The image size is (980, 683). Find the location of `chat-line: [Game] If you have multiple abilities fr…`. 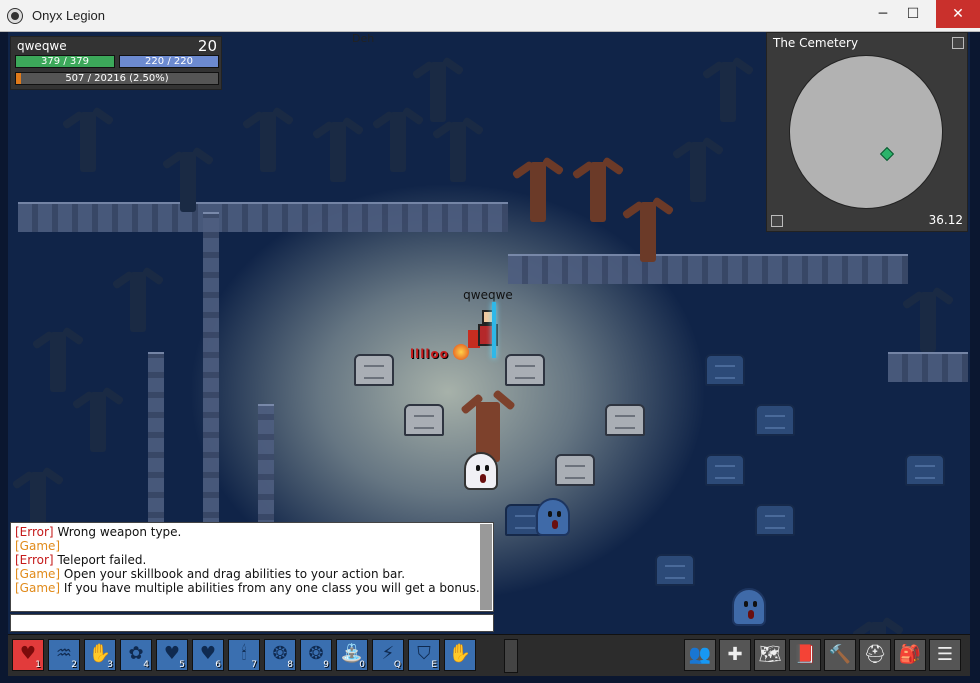

chat-line: [Game] If you have multiple abilities fr… is located at coordinates (252, 588).